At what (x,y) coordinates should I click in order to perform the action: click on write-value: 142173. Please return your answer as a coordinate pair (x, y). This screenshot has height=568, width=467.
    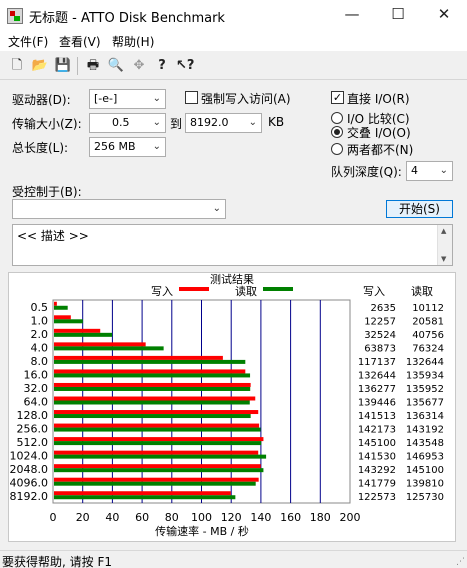
    Looking at the image, I should click on (377, 430).